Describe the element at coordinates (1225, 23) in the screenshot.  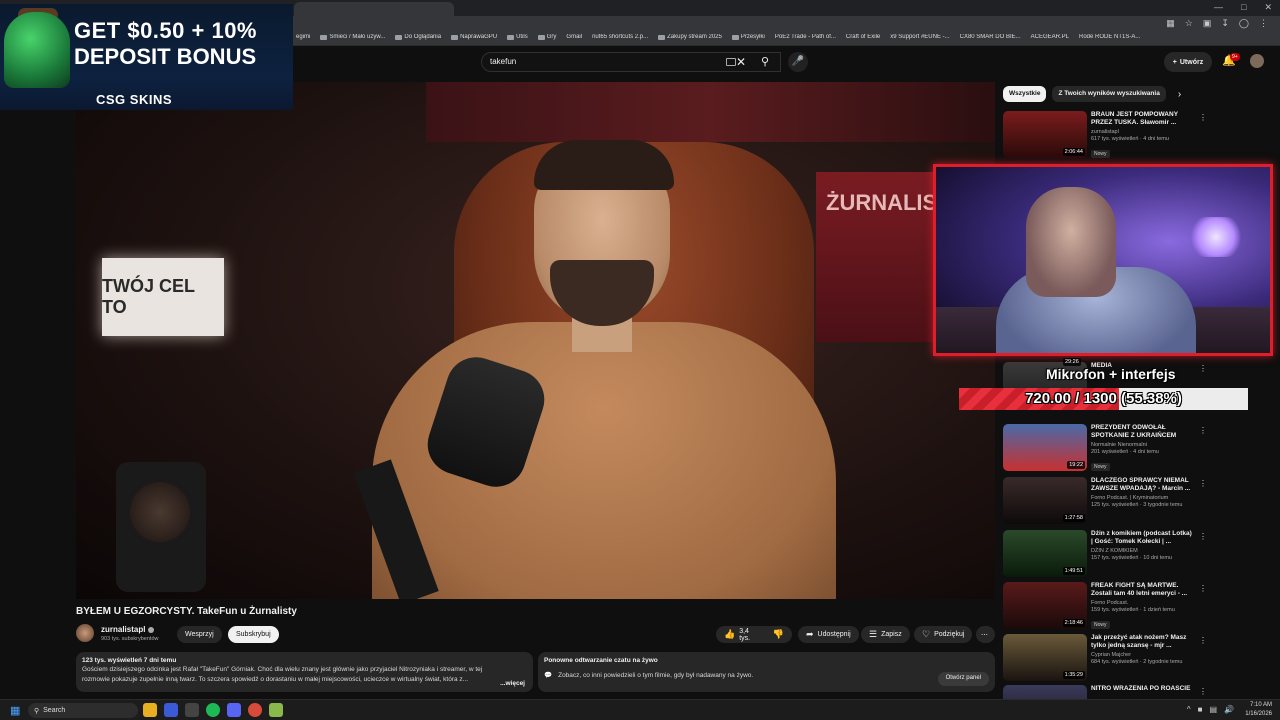
I see `download-icon: ↧` at that location.